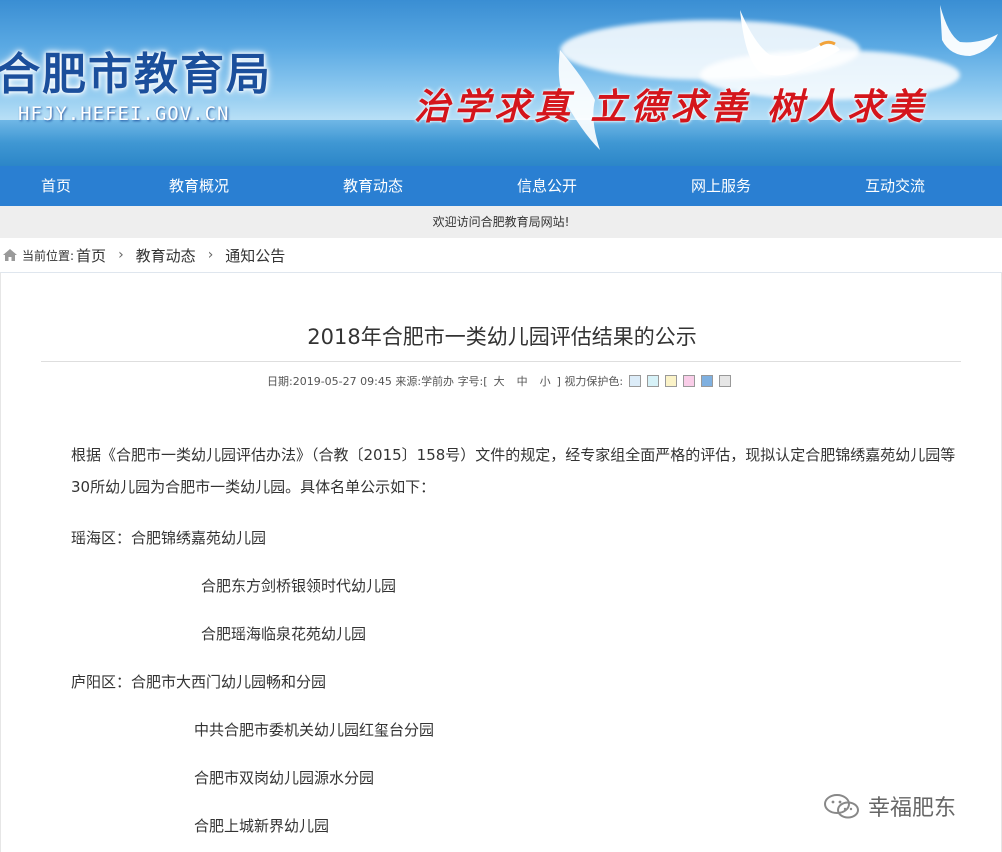 This screenshot has width=1002, height=852. Describe the element at coordinates (408, 381) in the screenshot. I see `source-label: 来源:` at that location.